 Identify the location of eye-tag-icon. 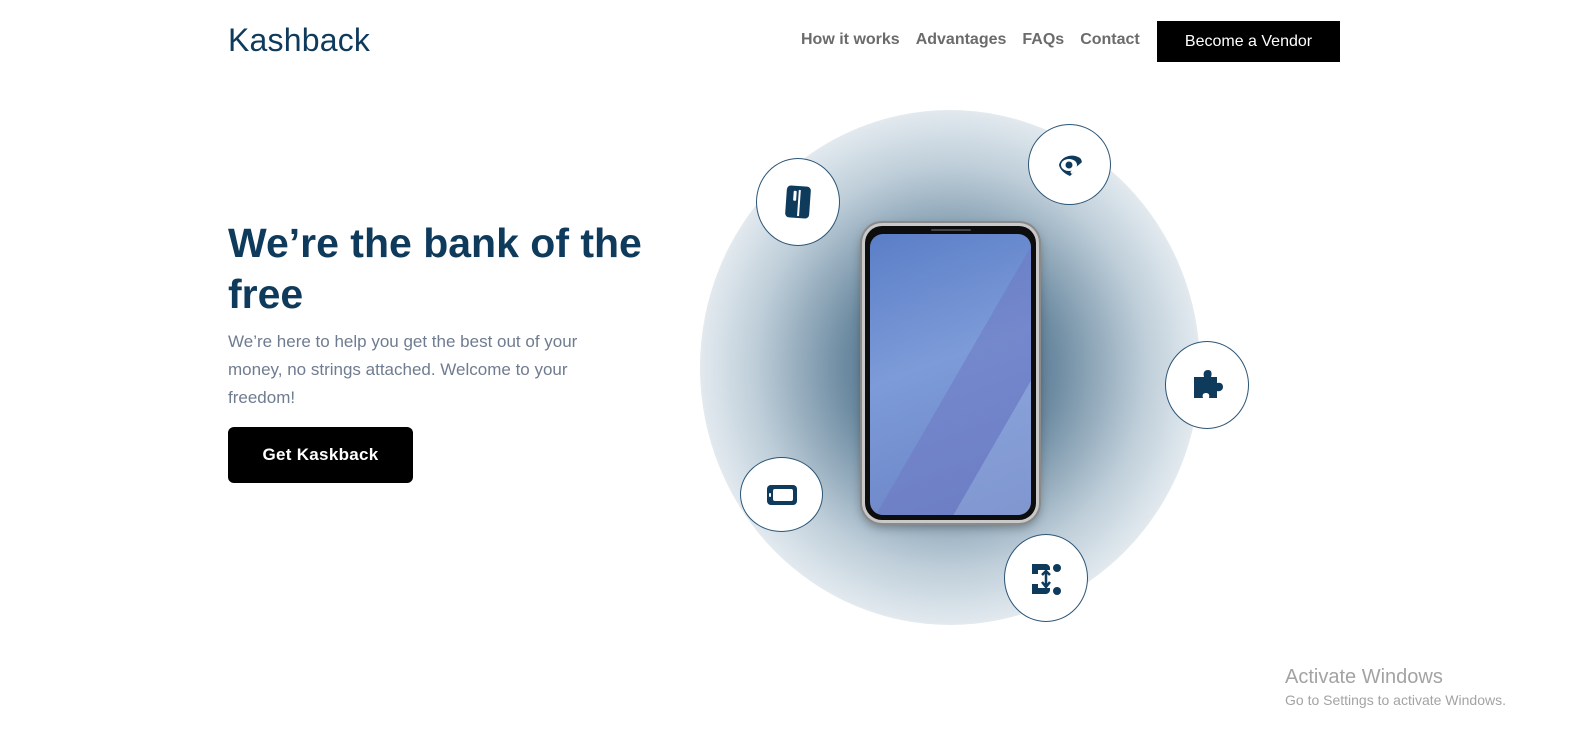
(1070, 165).